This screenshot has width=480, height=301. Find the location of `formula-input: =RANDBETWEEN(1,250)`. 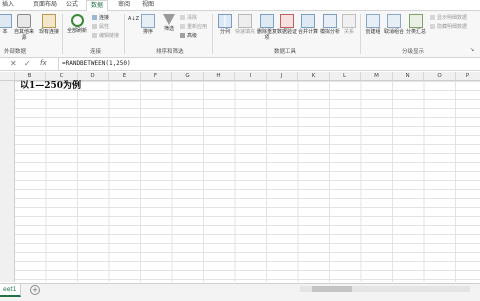

formula-input: =RANDBETWEEN(1,250) is located at coordinates (265, 64).